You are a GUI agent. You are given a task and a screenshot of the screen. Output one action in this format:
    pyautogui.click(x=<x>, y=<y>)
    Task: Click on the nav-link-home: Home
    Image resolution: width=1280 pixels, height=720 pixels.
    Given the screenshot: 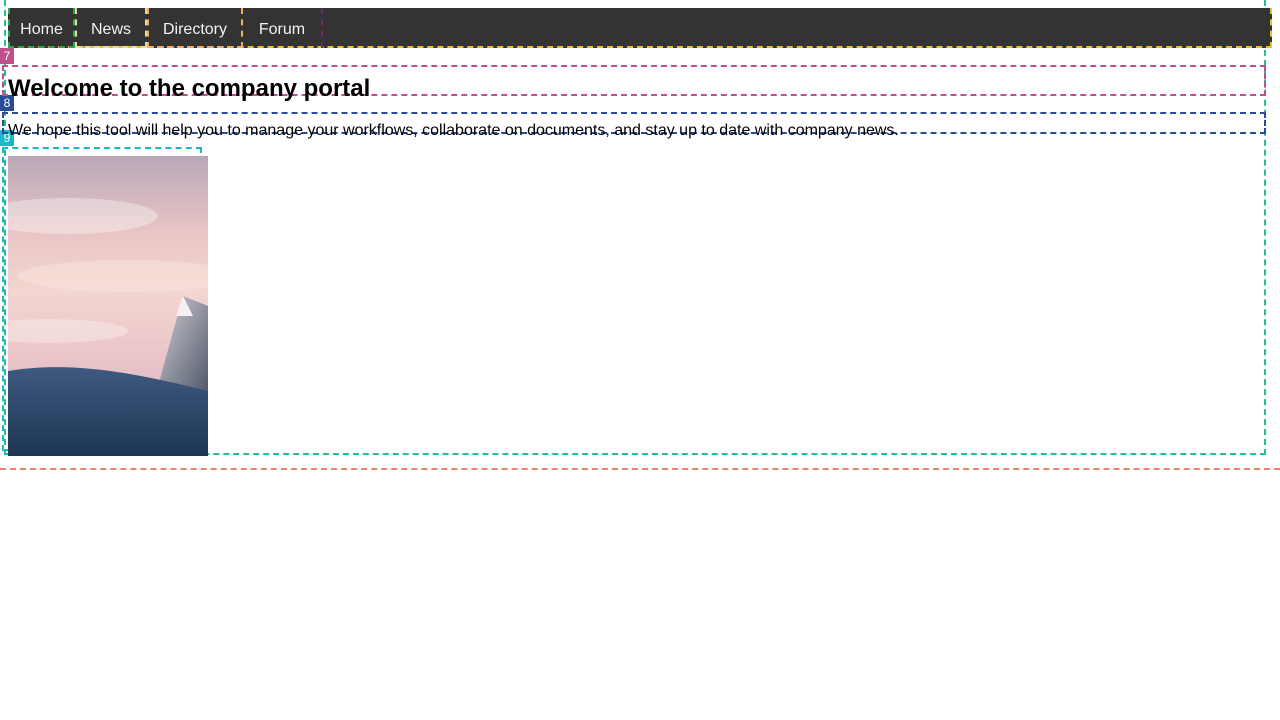 What is the action you would take?
    pyautogui.click(x=41, y=28)
    